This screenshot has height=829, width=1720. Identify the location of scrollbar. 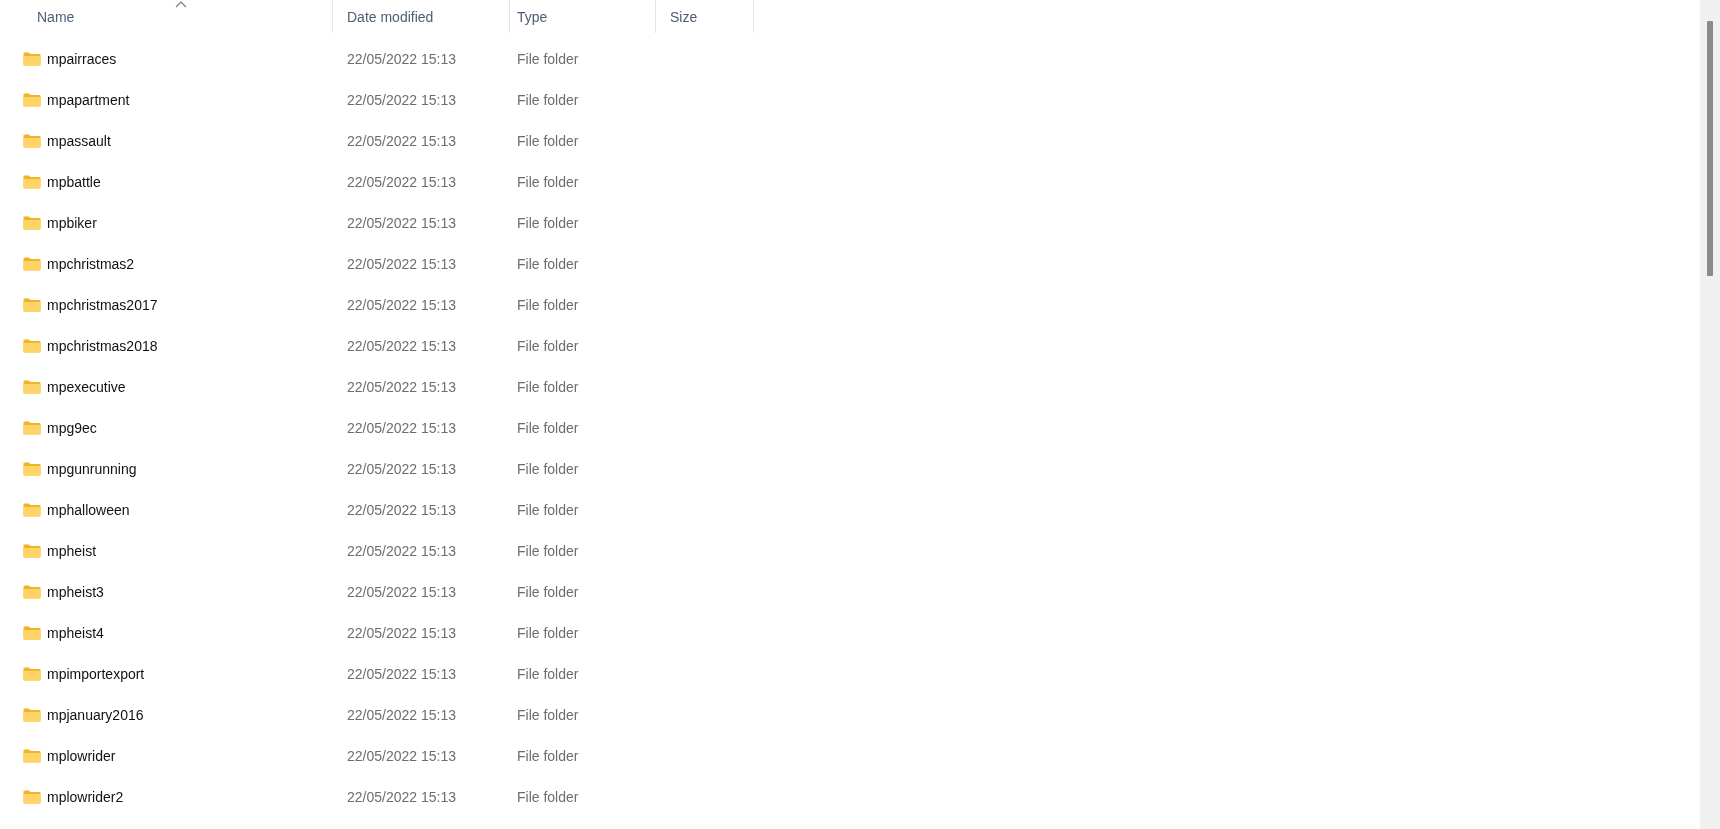
(1710, 414).